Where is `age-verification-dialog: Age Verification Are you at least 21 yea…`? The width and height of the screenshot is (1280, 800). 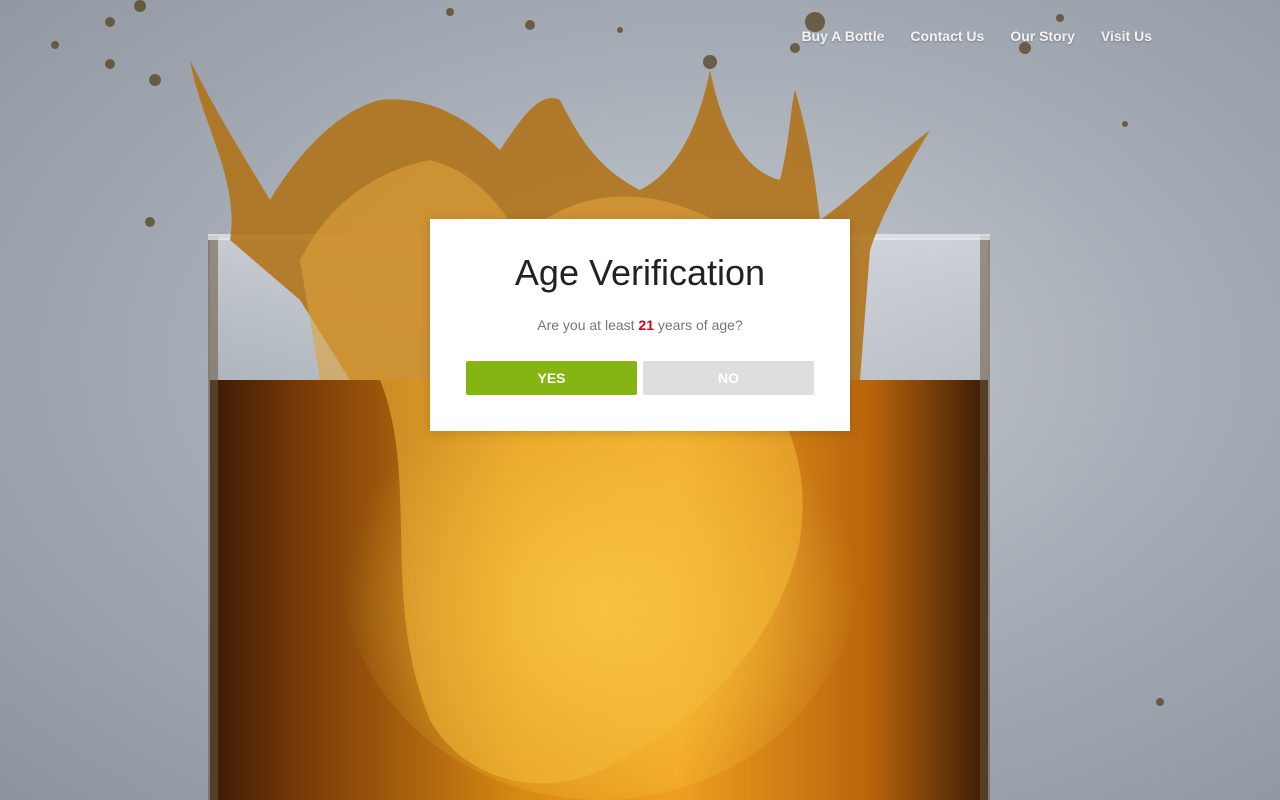
age-verification-dialog: Age Verification Are you at least 21 yea… is located at coordinates (640, 325).